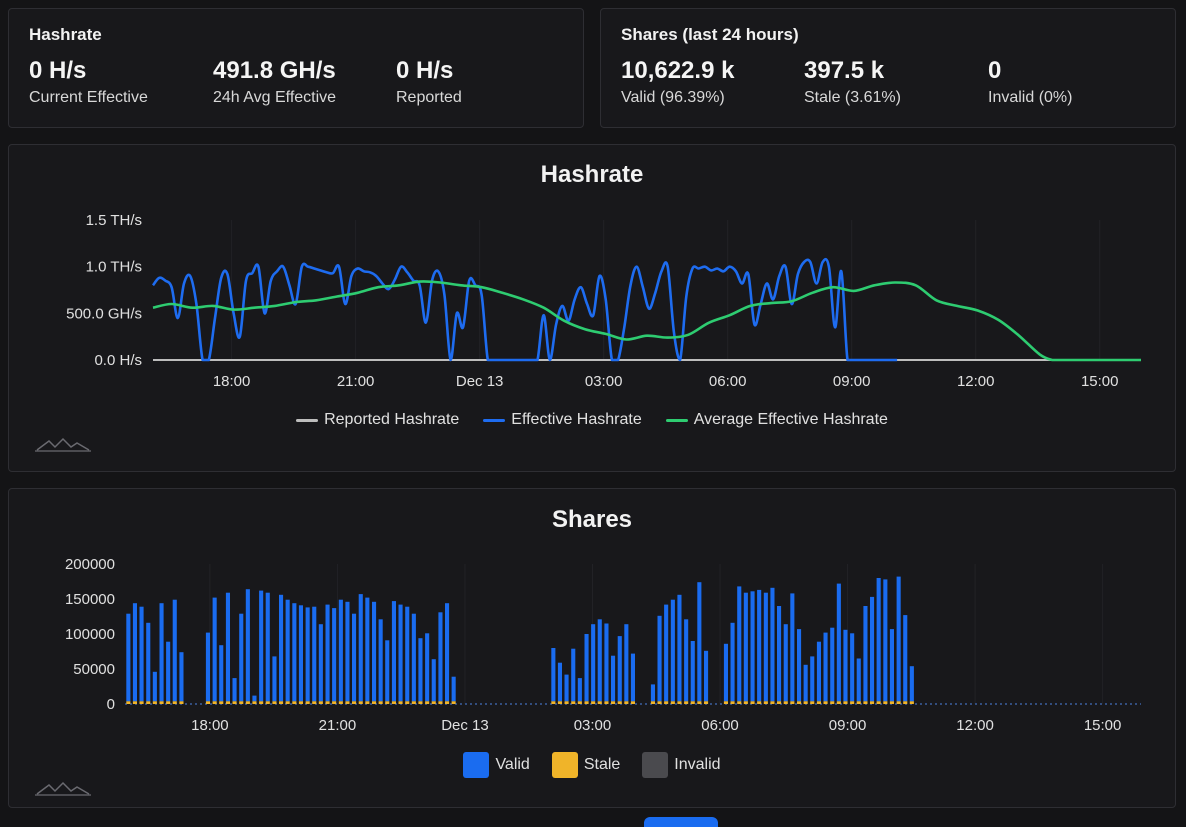 This screenshot has height=827, width=1186. I want to click on effective-hashrate-line, so click(524, 309).